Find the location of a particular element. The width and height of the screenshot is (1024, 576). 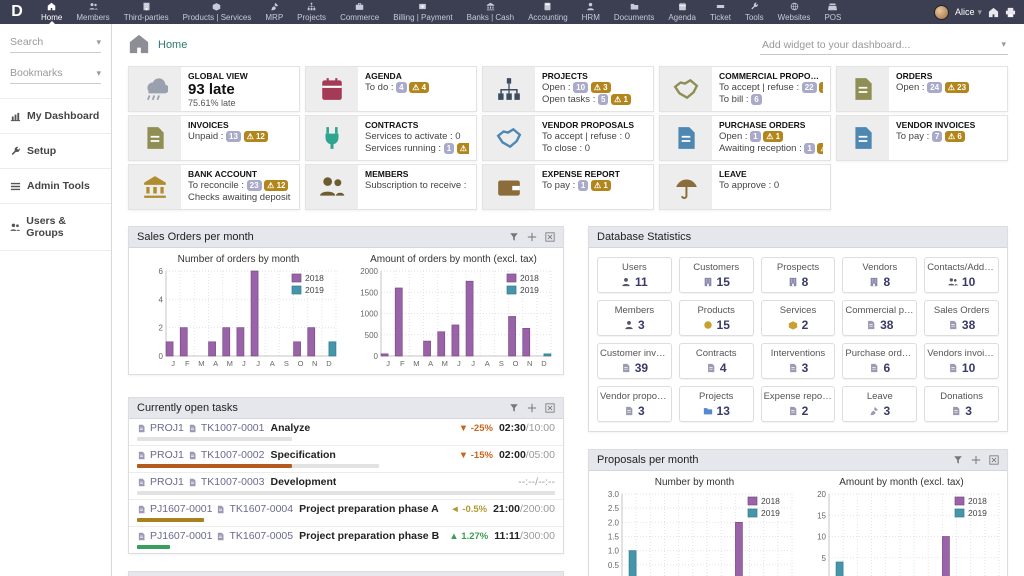

breadcrumb-home is located at coordinates (139, 45).